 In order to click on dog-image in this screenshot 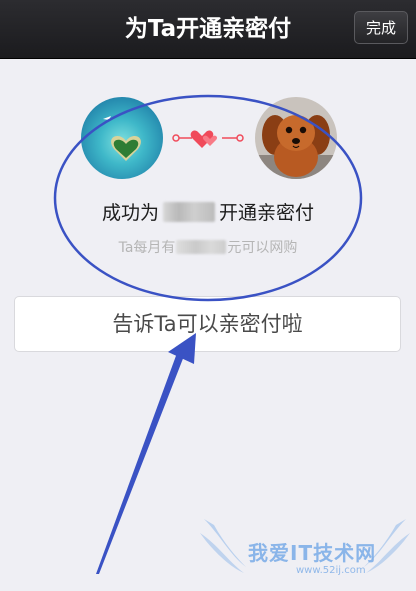, I will do `click(296, 138)`.